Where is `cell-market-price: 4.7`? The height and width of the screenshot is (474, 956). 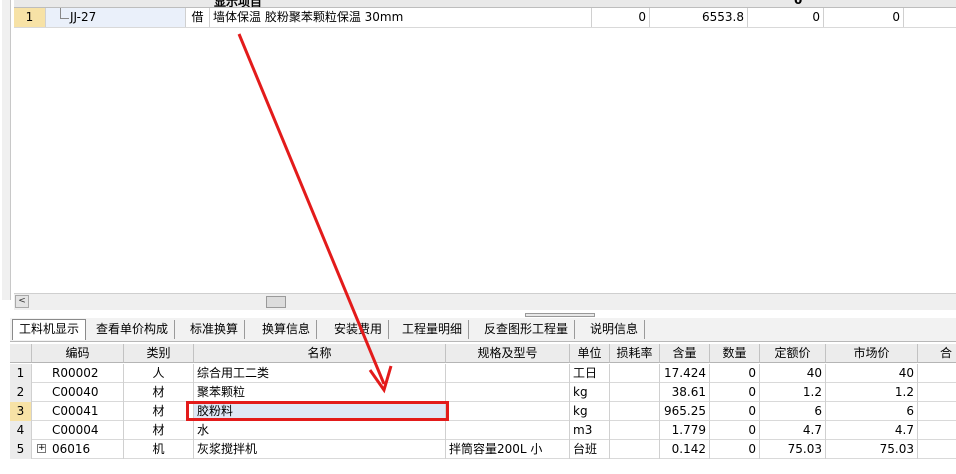
cell-market-price: 4.7 is located at coordinates (872, 430).